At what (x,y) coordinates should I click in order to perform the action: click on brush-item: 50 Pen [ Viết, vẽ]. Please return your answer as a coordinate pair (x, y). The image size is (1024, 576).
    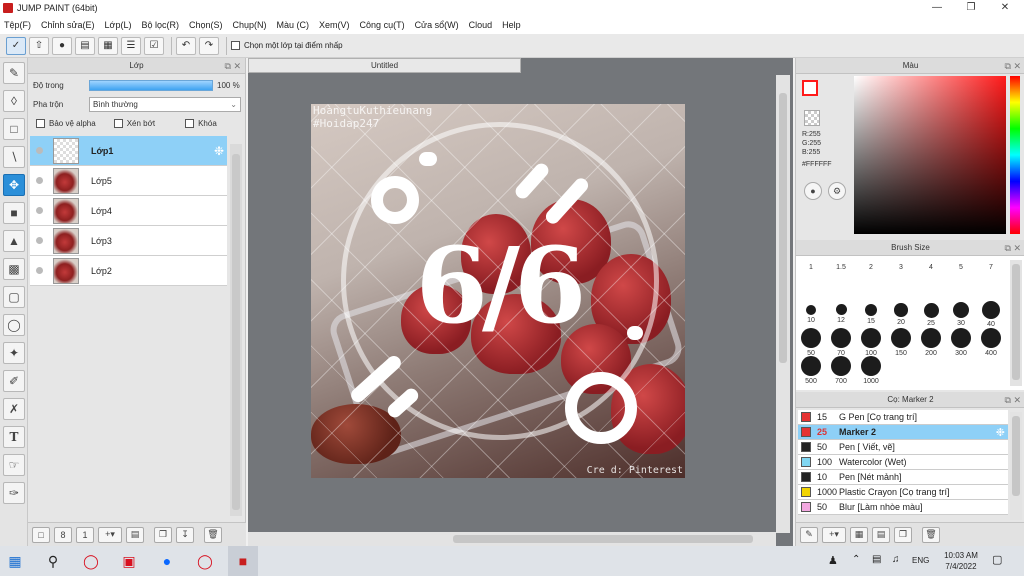
    Looking at the image, I should click on (903, 447).